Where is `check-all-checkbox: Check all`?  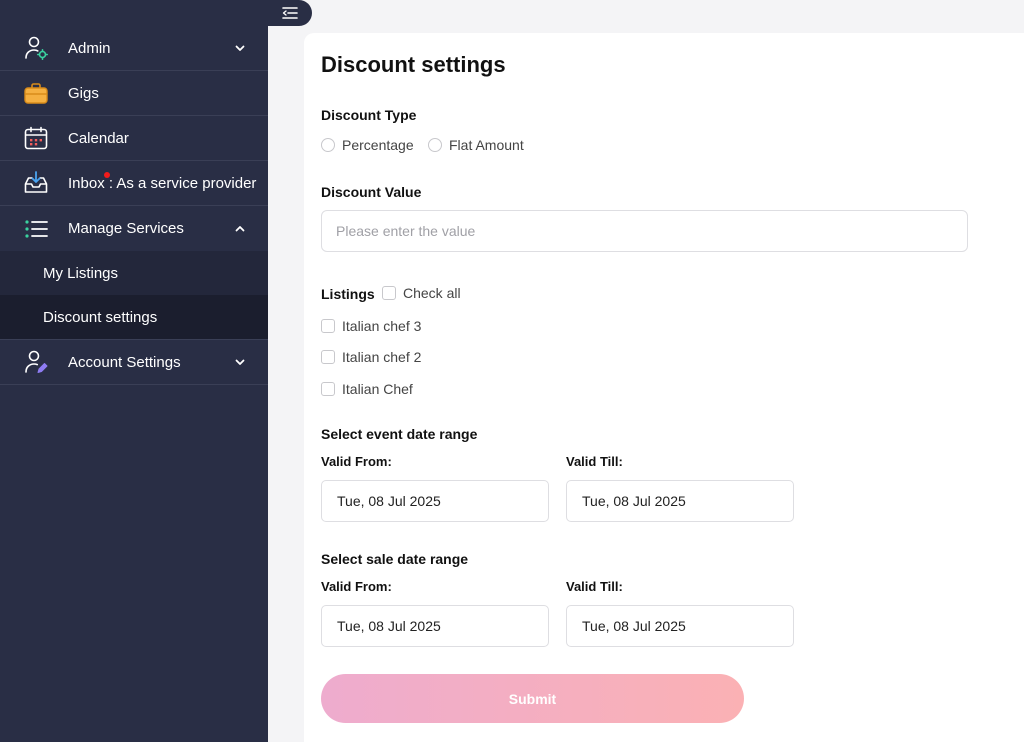 check-all-checkbox: Check all is located at coordinates (421, 293).